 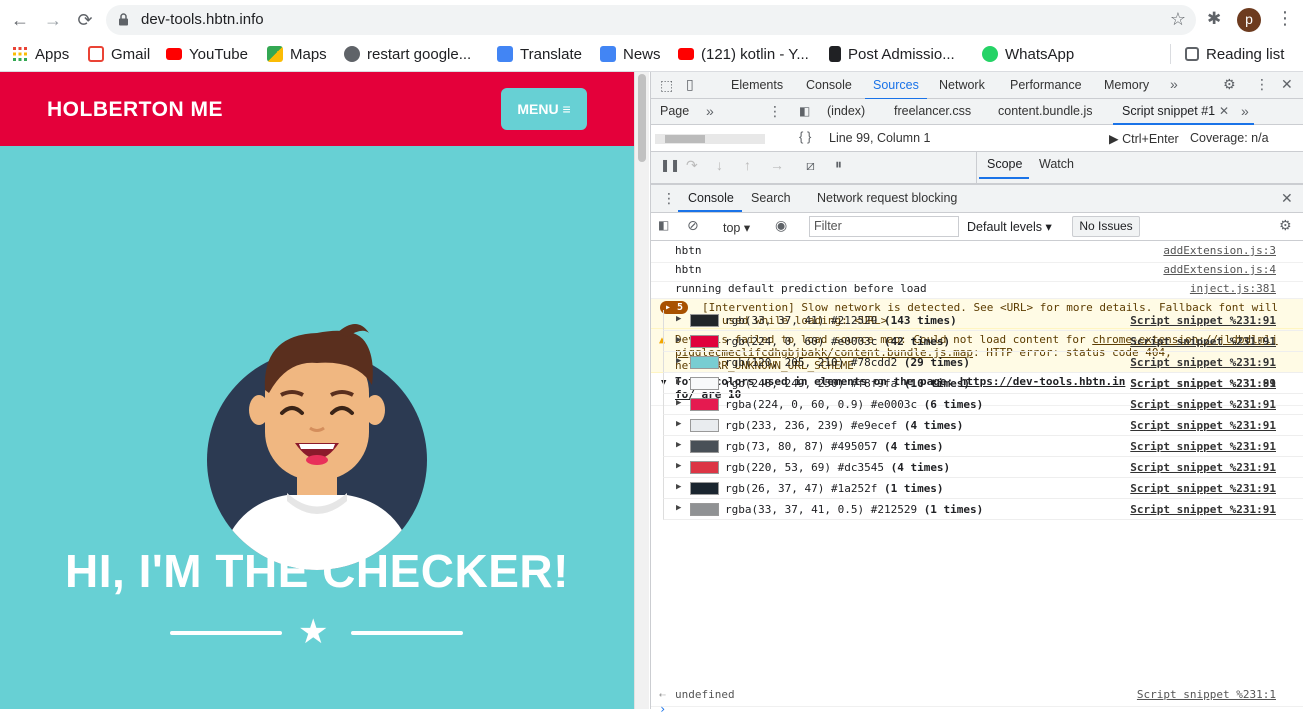 I want to click on bookmark-youtube: YouTube, so click(x=207, y=54).